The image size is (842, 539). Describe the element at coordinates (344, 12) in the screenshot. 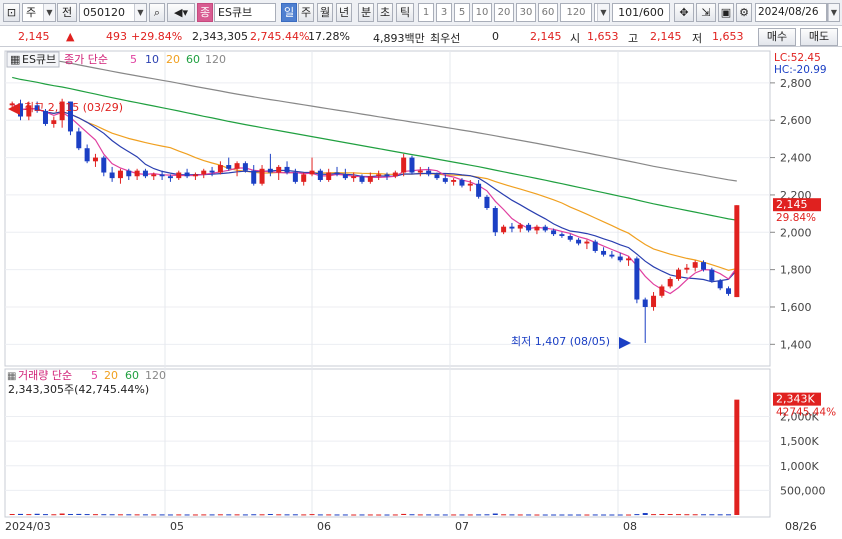

I see `period-year: 년` at that location.